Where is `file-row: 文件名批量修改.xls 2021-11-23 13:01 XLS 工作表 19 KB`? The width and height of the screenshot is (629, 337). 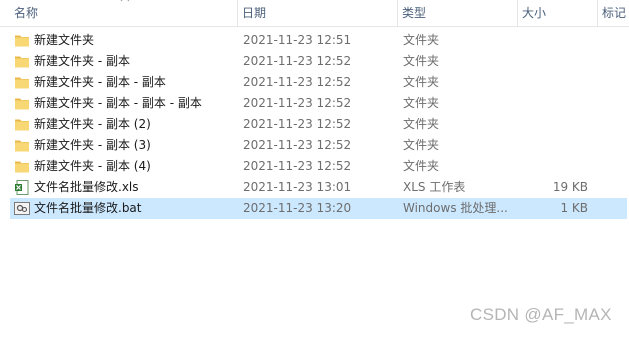
file-row: 文件名批量修改.xls 2021-11-23 13:01 XLS 工作表 19 KB is located at coordinates (318, 187).